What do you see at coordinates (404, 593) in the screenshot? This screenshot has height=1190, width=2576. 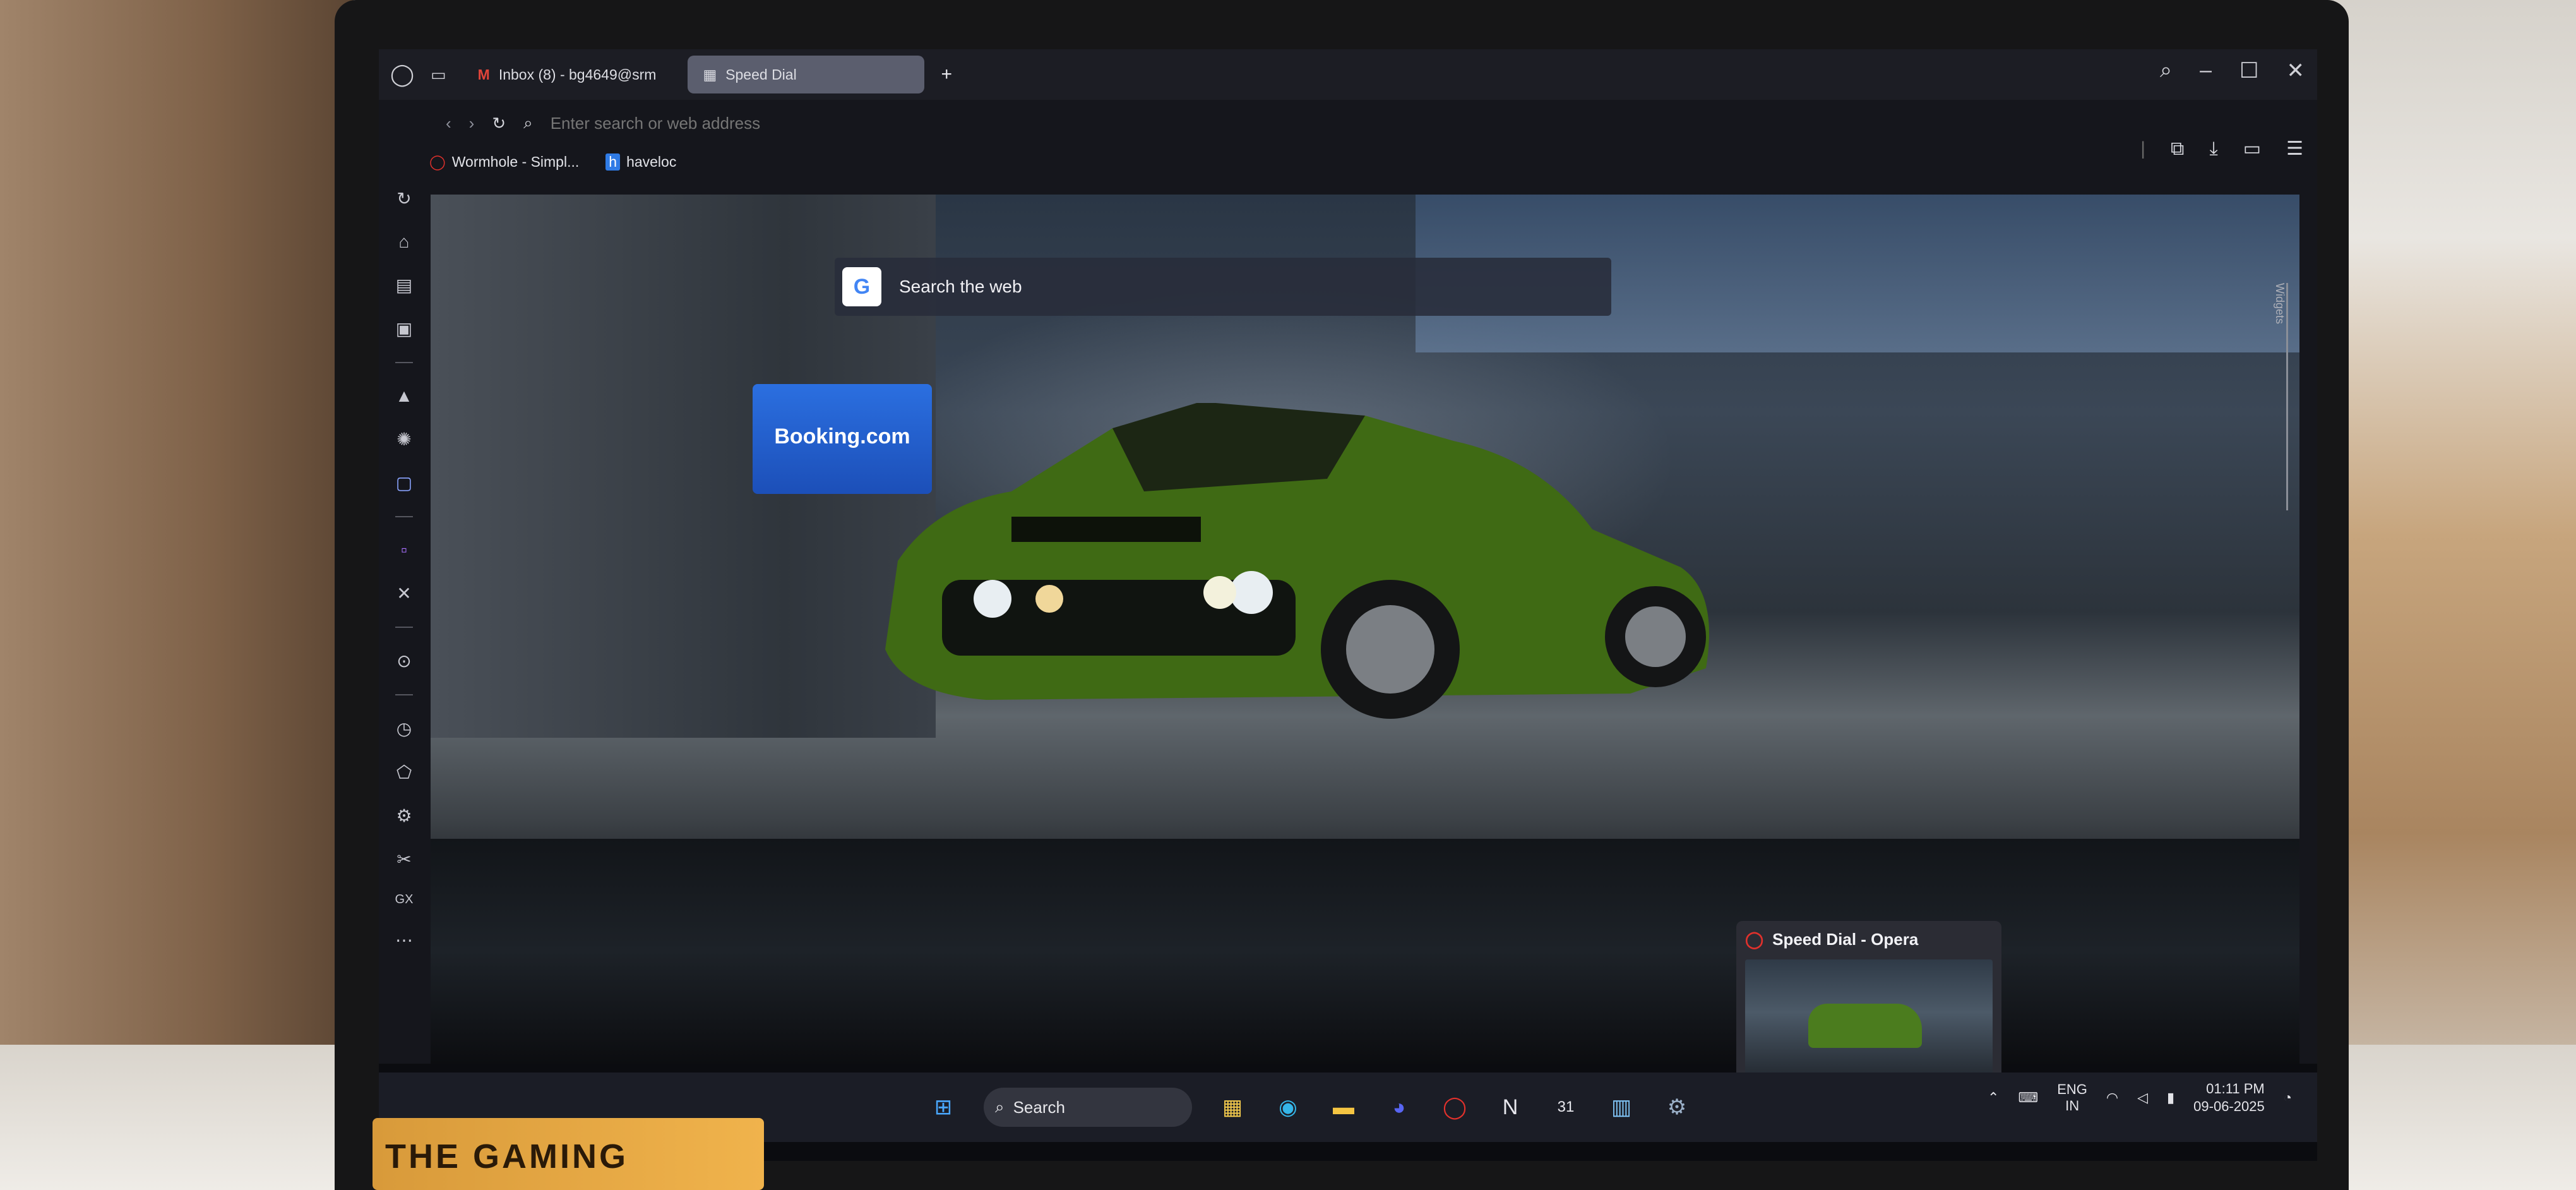 I see `x-icon: ✕` at bounding box center [404, 593].